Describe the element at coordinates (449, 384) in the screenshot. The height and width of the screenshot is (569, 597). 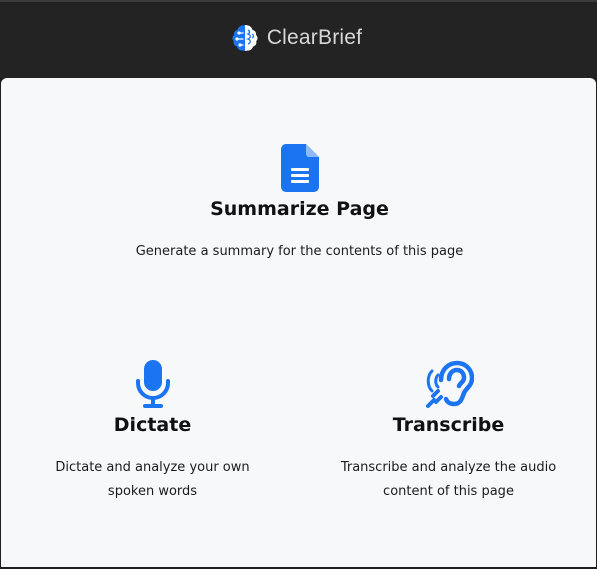
I see `ear-listen-icon` at that location.